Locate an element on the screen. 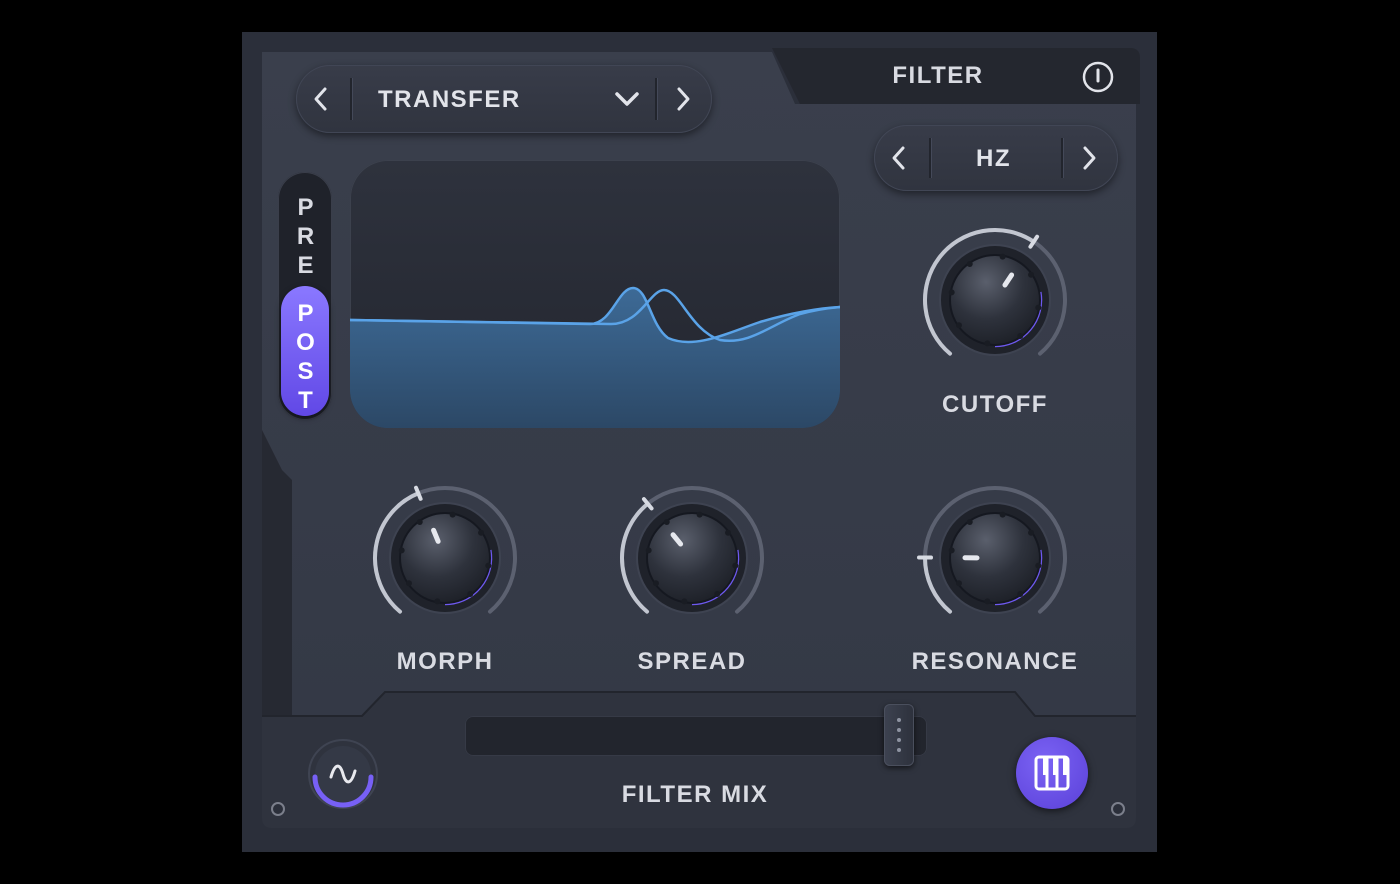  morph-knob is located at coordinates (445, 558).